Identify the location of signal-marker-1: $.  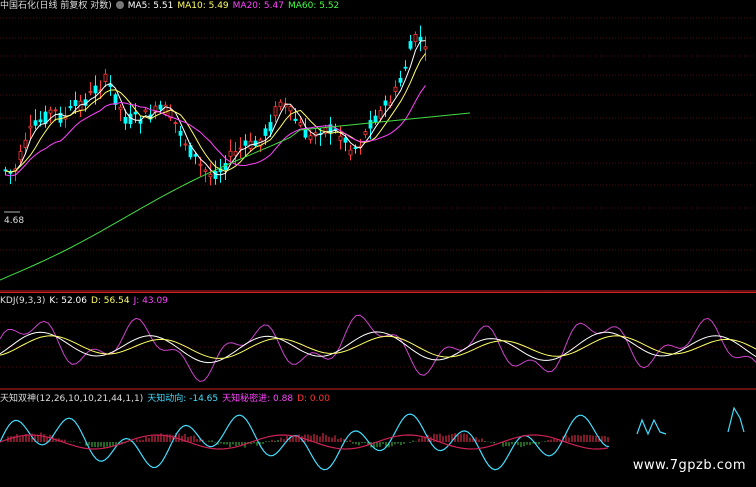
(548, 292).